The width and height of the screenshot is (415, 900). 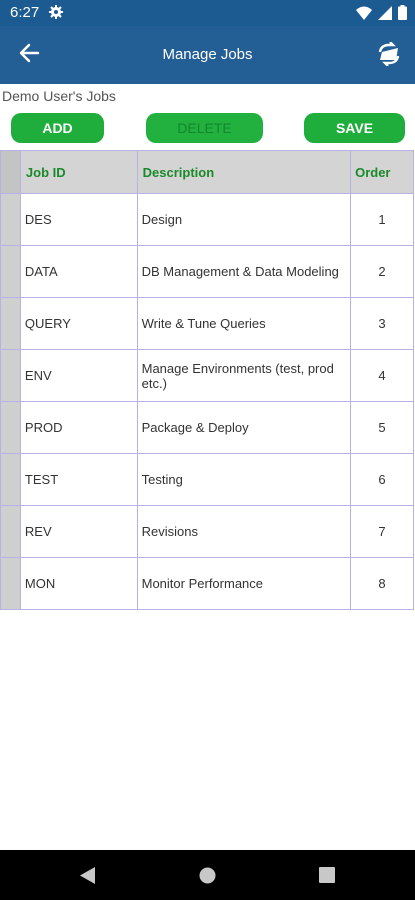 I want to click on wifi-icon, so click(x=364, y=15).